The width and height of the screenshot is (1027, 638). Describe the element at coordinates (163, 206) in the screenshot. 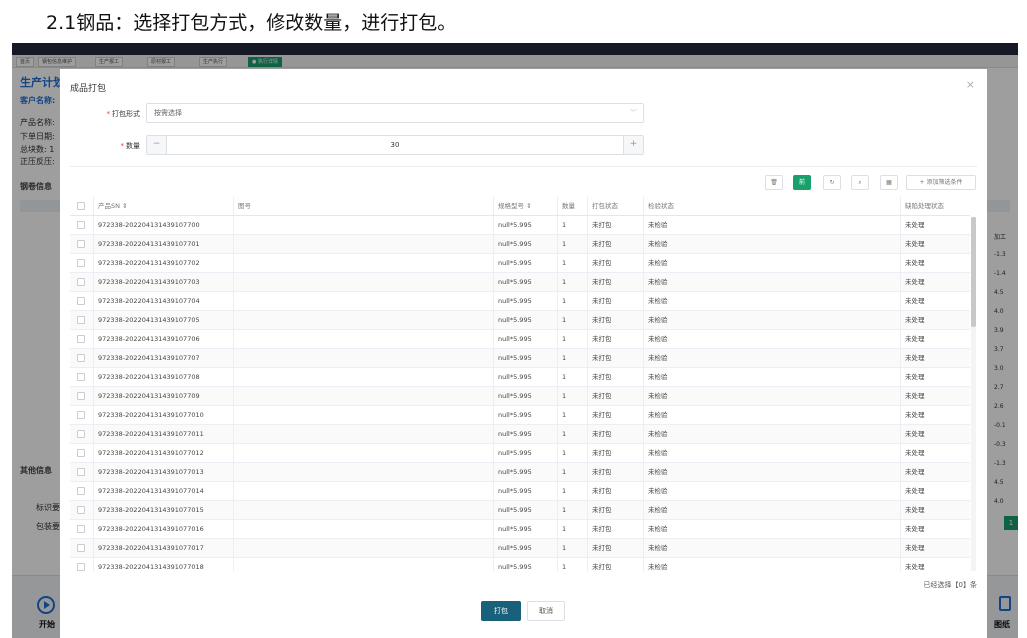

I see `header-product-sn: 产品SN ⇕` at that location.